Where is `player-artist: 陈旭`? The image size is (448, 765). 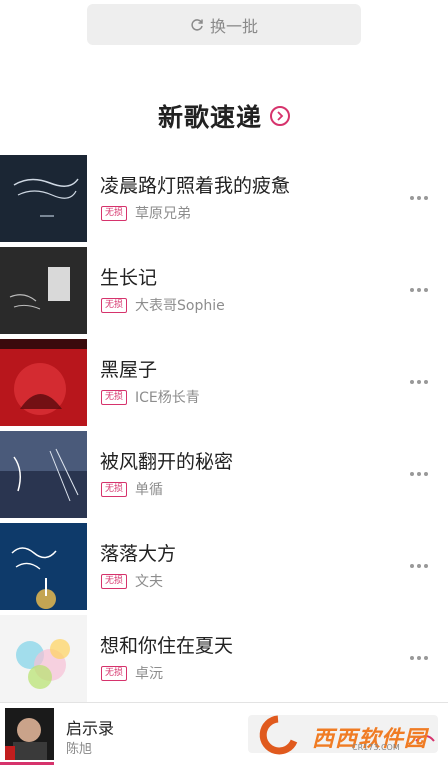 player-artist: 陈旭 is located at coordinates (79, 749).